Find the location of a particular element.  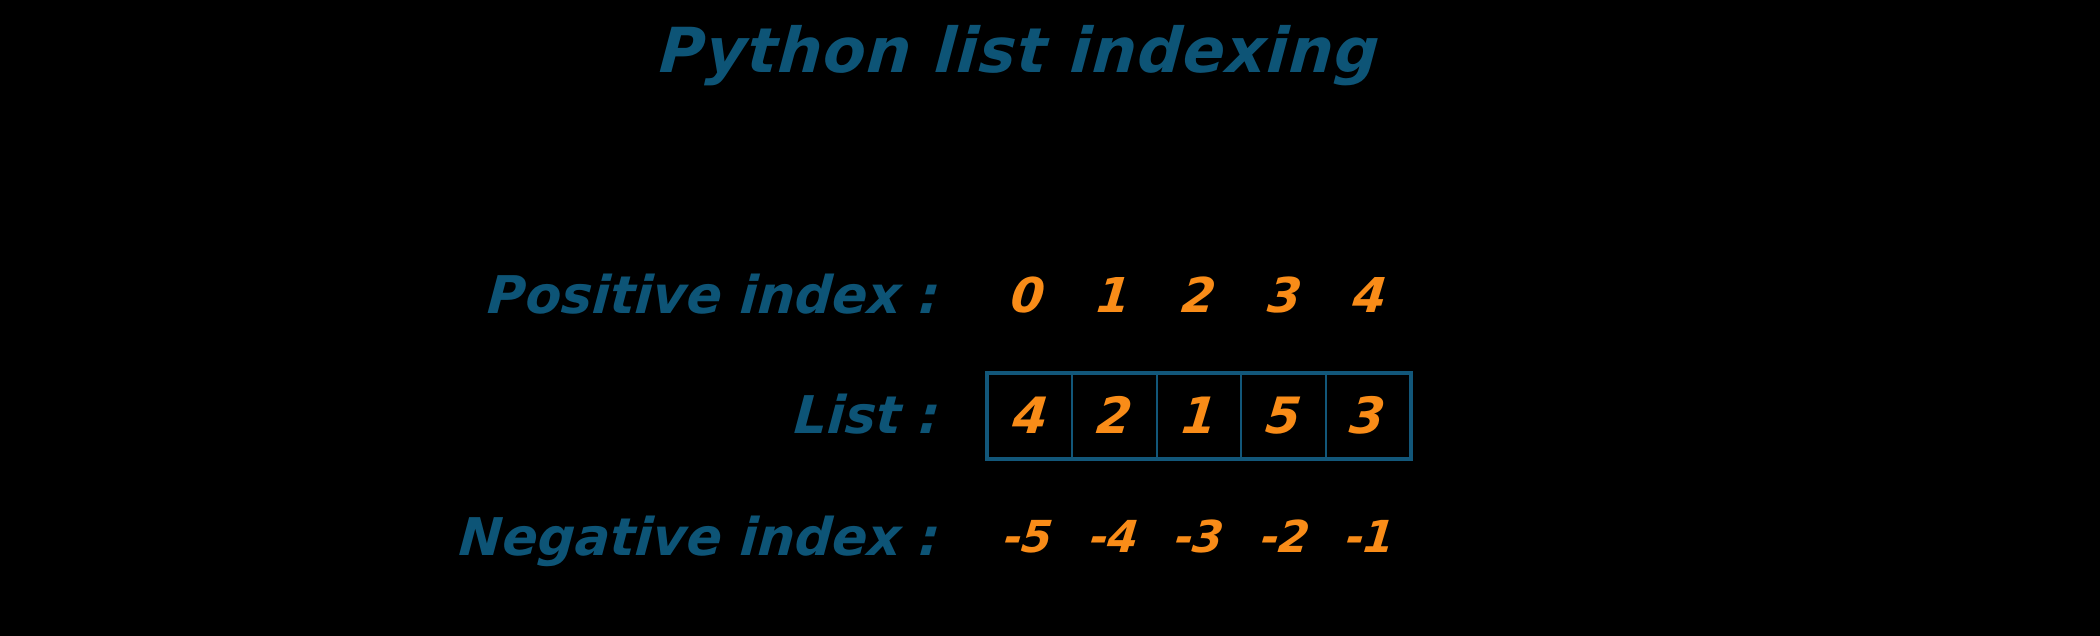

list-cell: 2 is located at coordinates (1115, 416).